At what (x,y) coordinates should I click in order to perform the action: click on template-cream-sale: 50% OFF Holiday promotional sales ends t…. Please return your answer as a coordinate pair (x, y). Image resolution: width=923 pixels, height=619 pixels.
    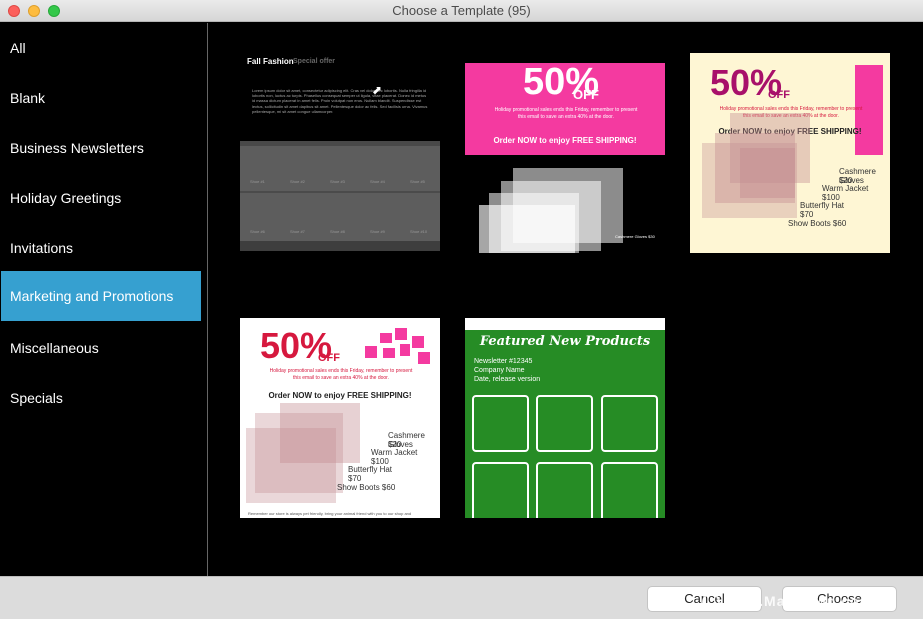
    Looking at the image, I should click on (790, 153).